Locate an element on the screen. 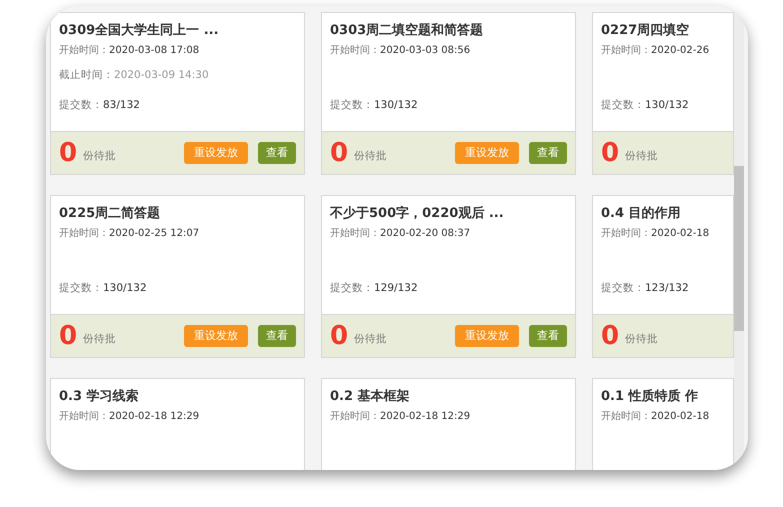 This screenshot has width=783, height=507. card-title: 0227周四填空 is located at coordinates (645, 31).